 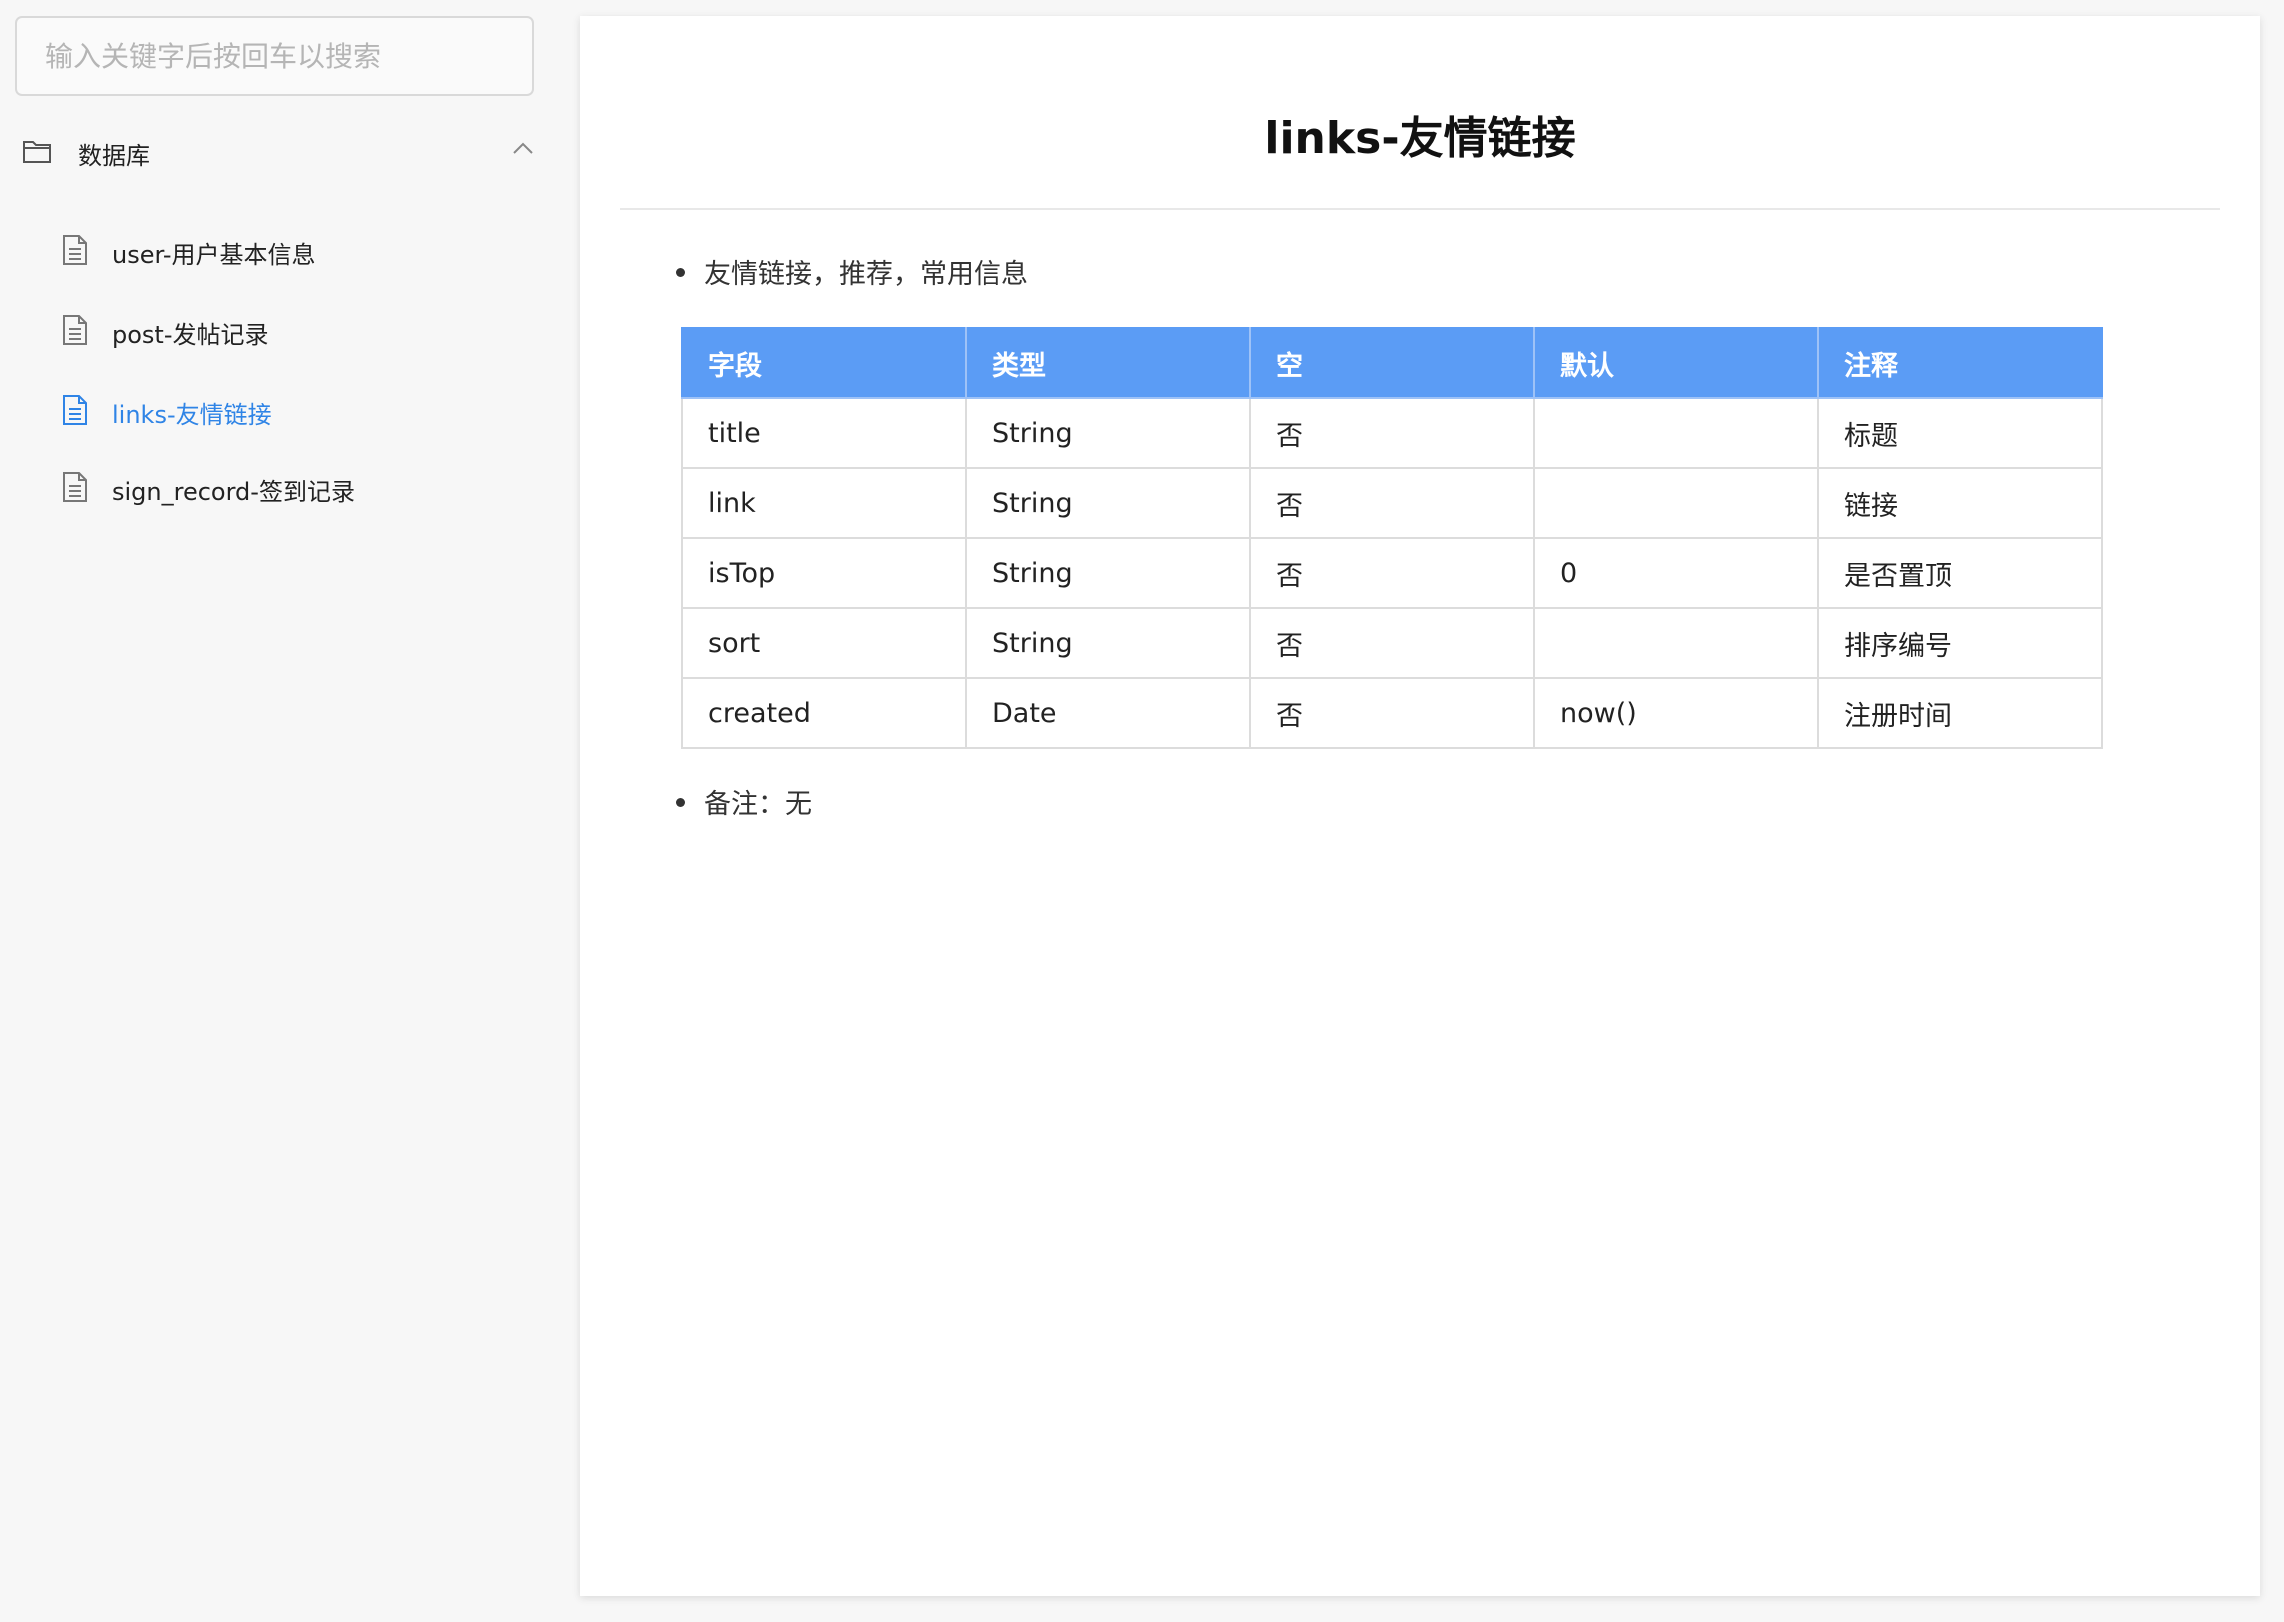 I want to click on table-cell: title, so click(x=824, y=433).